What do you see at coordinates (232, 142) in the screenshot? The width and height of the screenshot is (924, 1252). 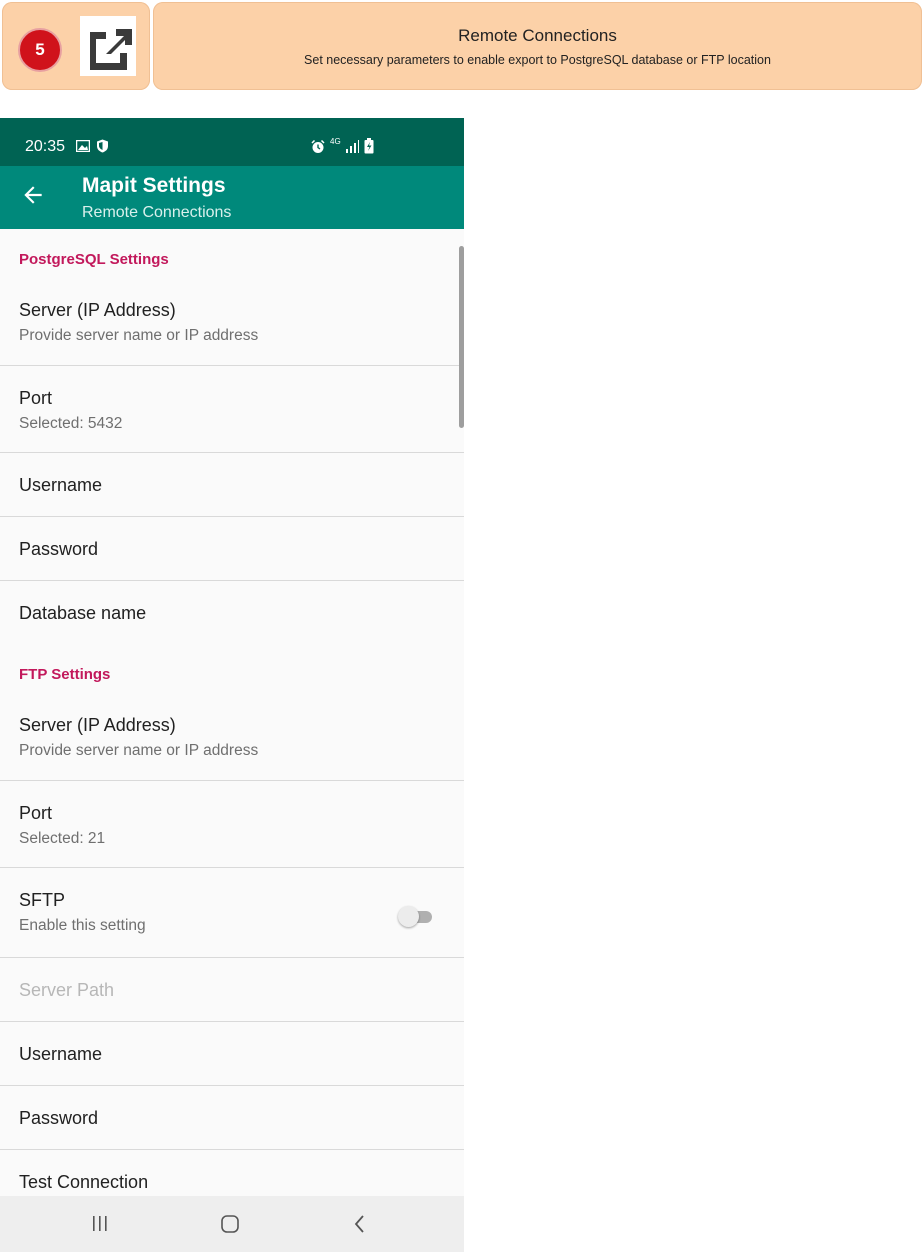 I see `status-bar: 20:35 4G` at bounding box center [232, 142].